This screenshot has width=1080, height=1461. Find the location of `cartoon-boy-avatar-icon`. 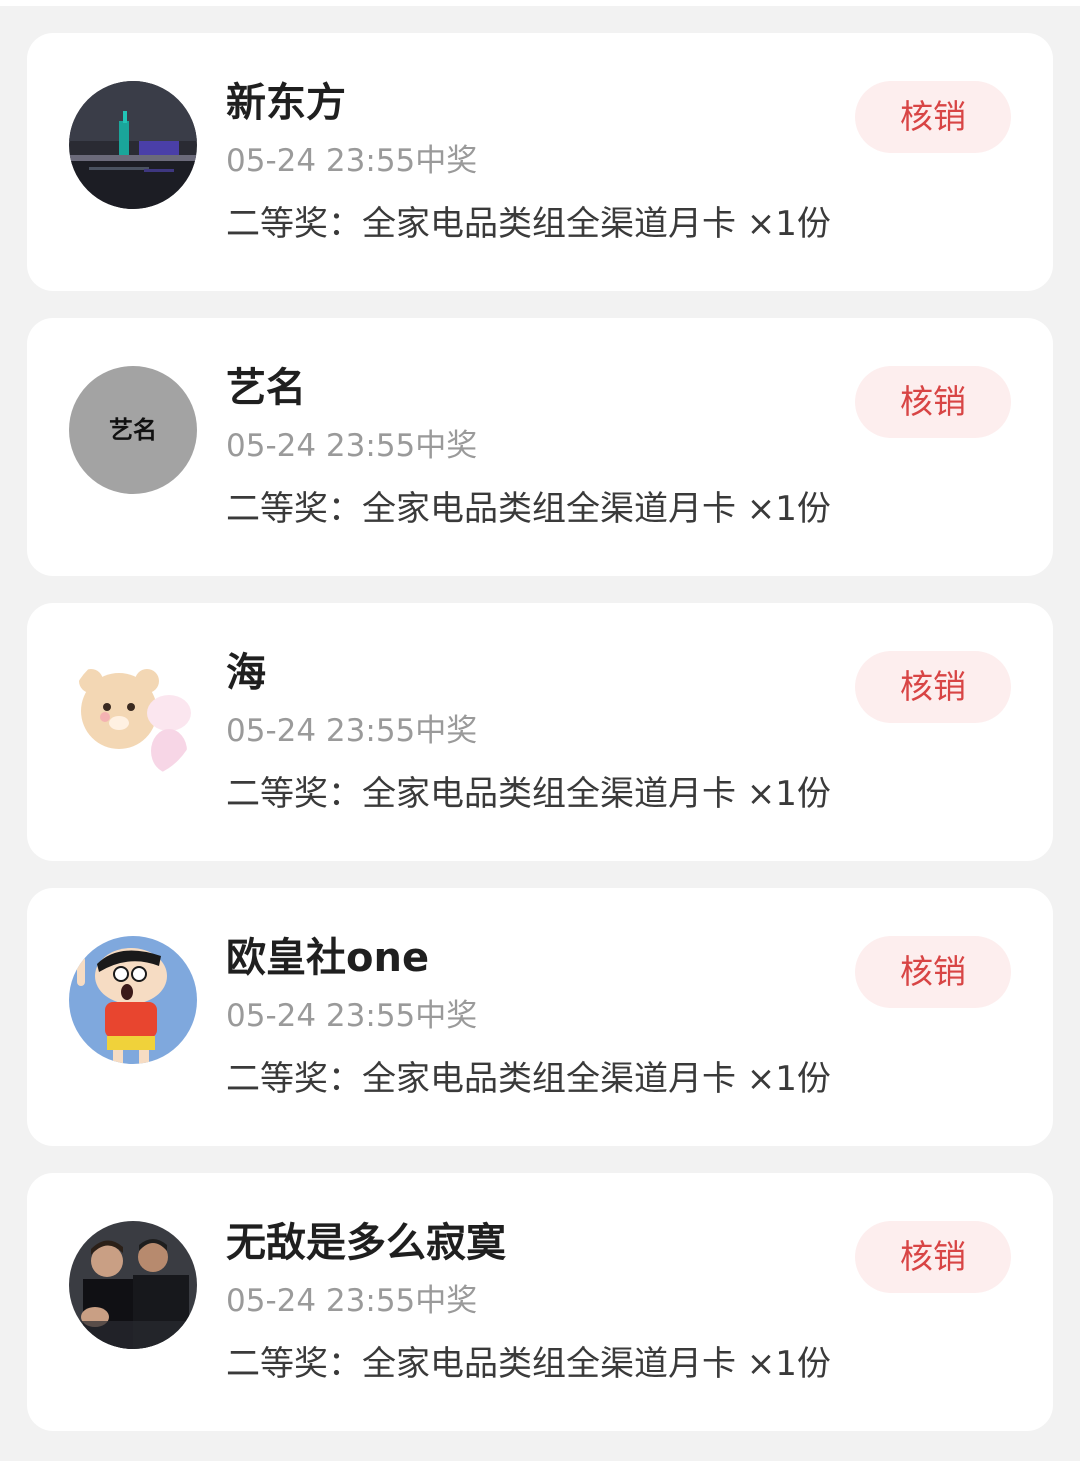

cartoon-boy-avatar-icon is located at coordinates (133, 1000).